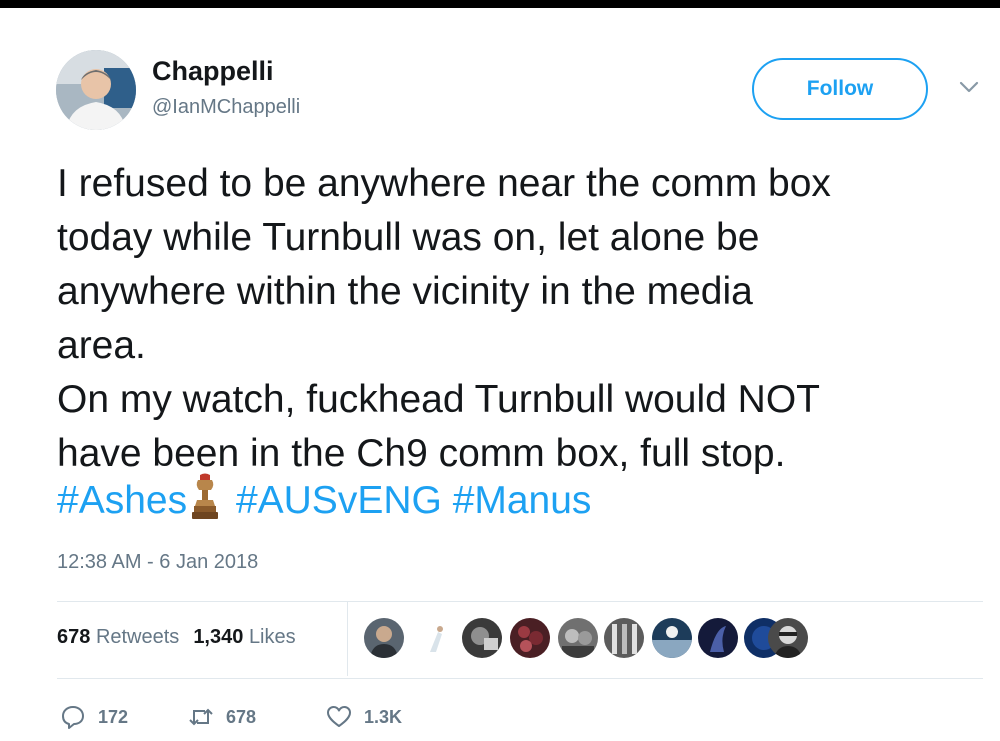 Image resolution: width=1000 pixels, height=741 pixels. I want to click on likes-count: 1,340, so click(218, 637).